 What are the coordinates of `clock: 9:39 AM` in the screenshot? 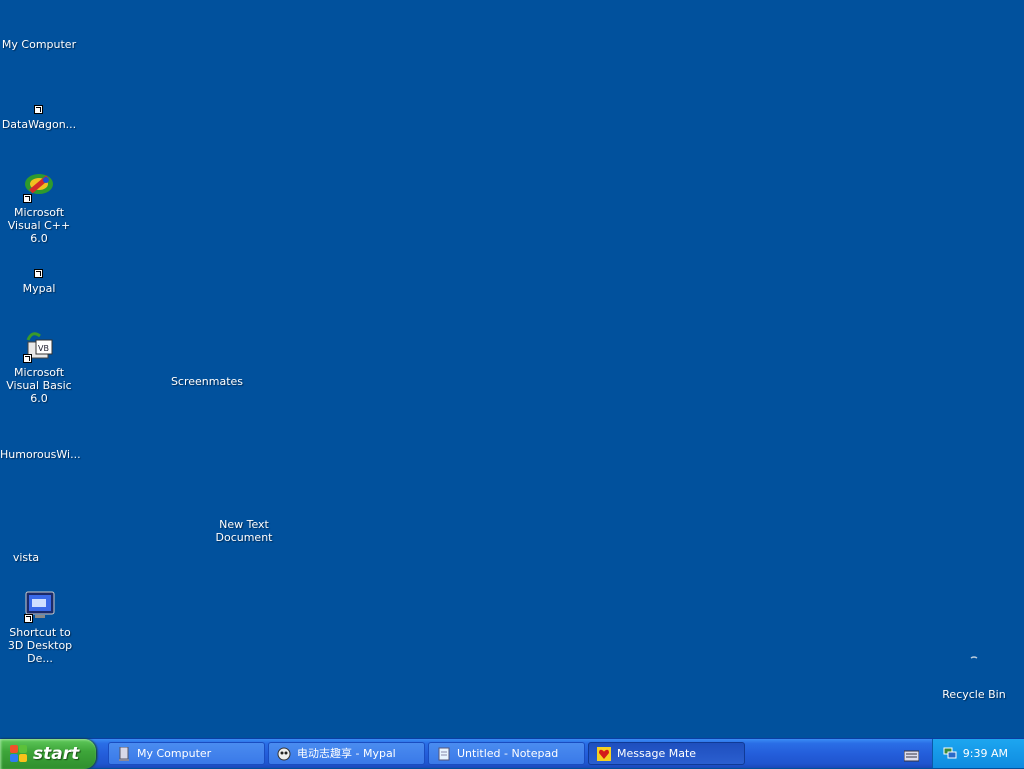 It's located at (985, 753).